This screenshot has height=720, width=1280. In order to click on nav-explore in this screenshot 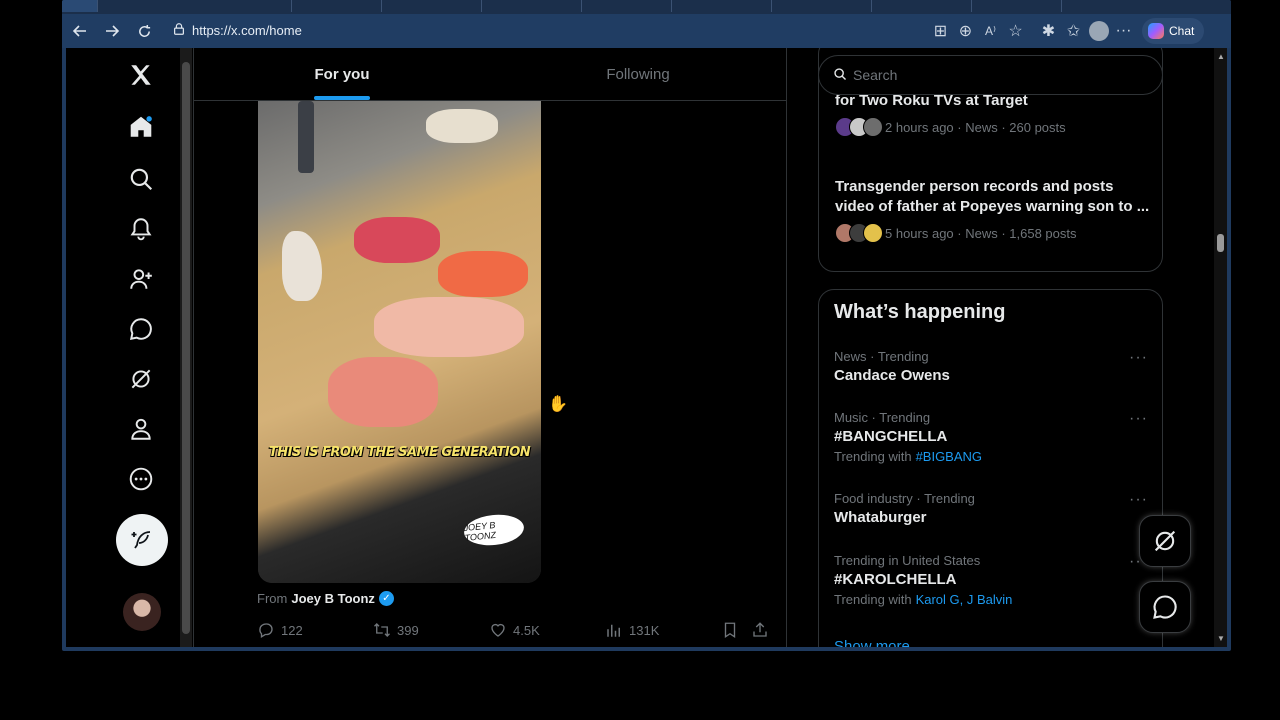, I will do `click(141, 179)`.